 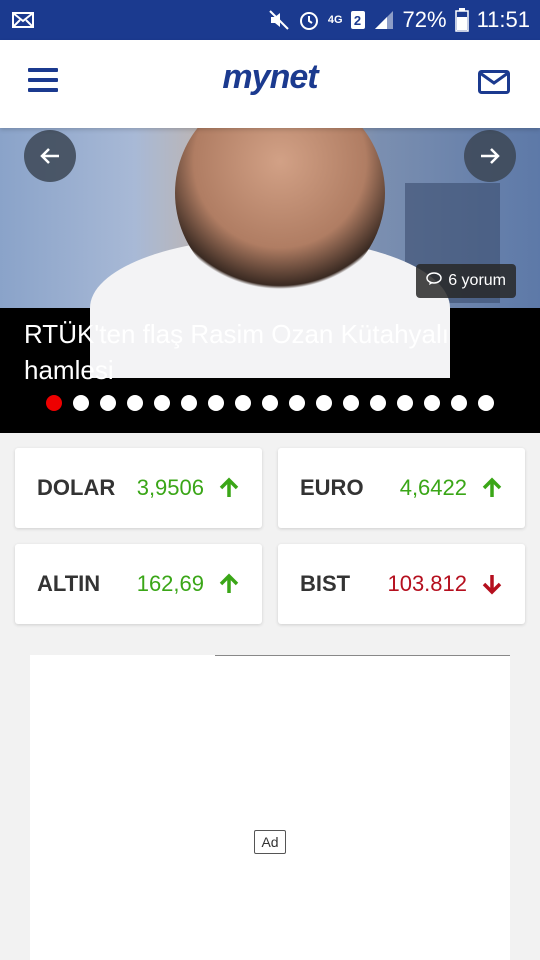 I want to click on comments-count: 6 yorum, so click(x=477, y=280).